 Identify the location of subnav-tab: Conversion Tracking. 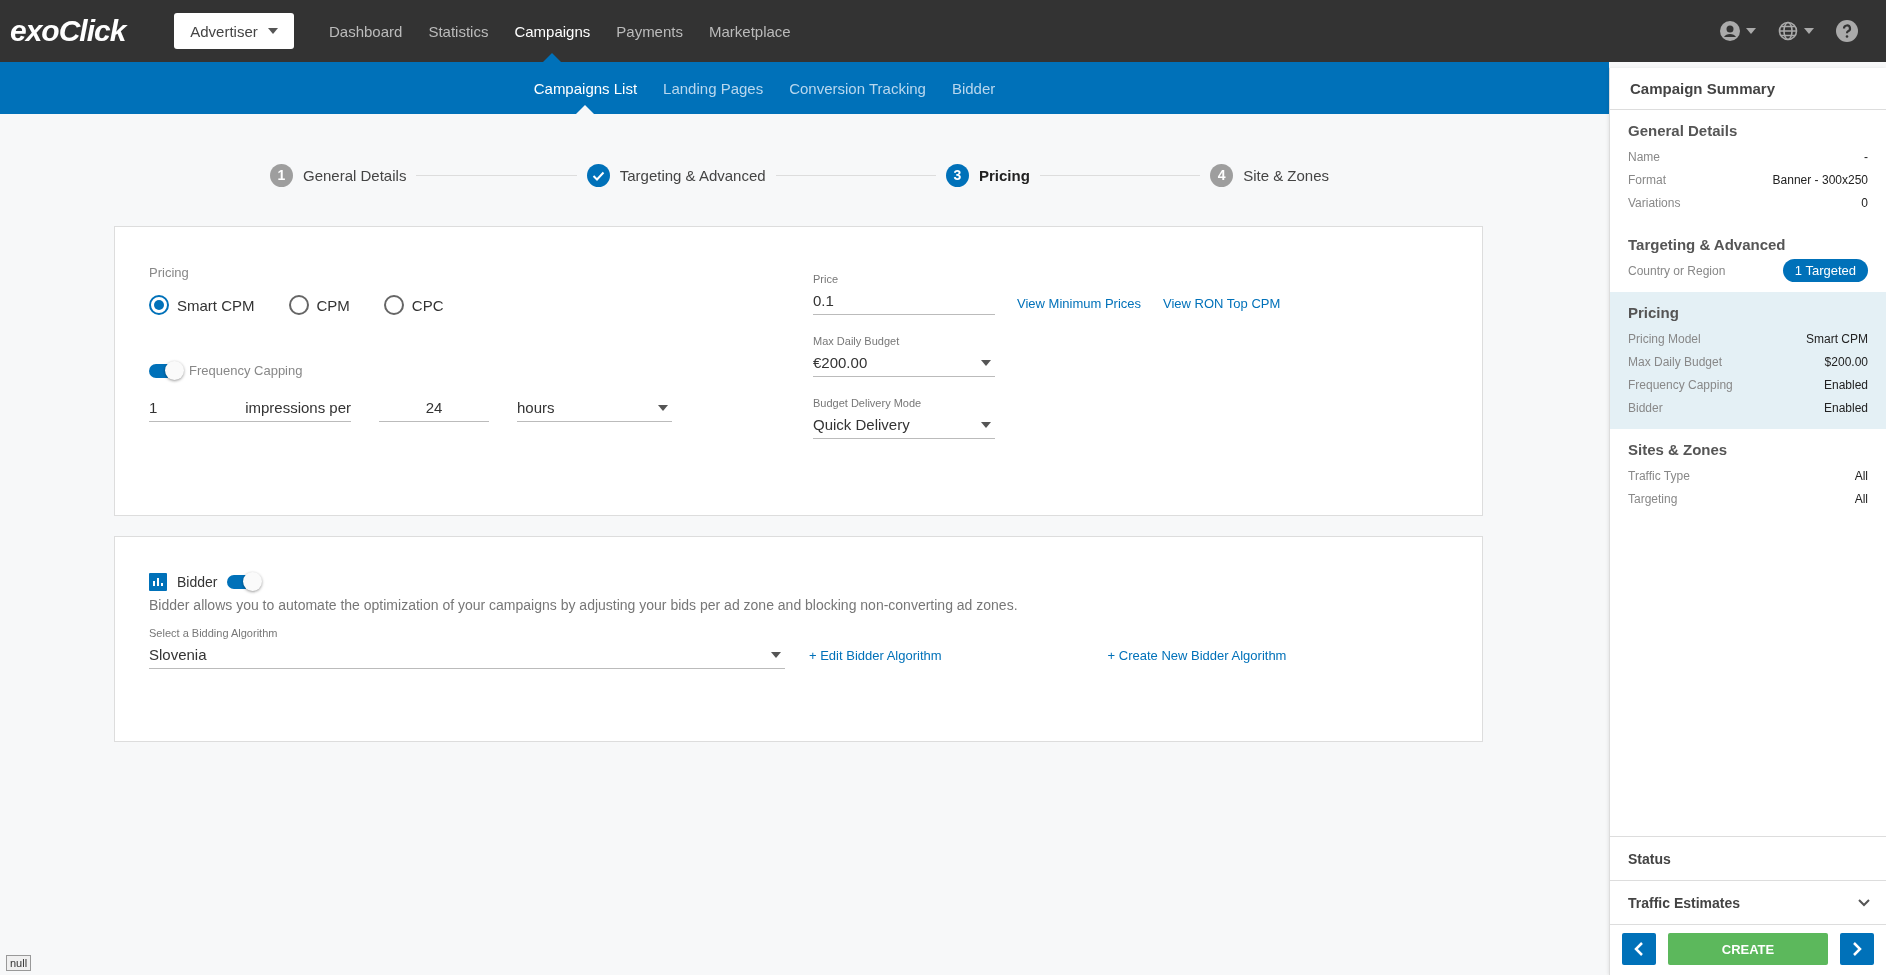
(857, 88).